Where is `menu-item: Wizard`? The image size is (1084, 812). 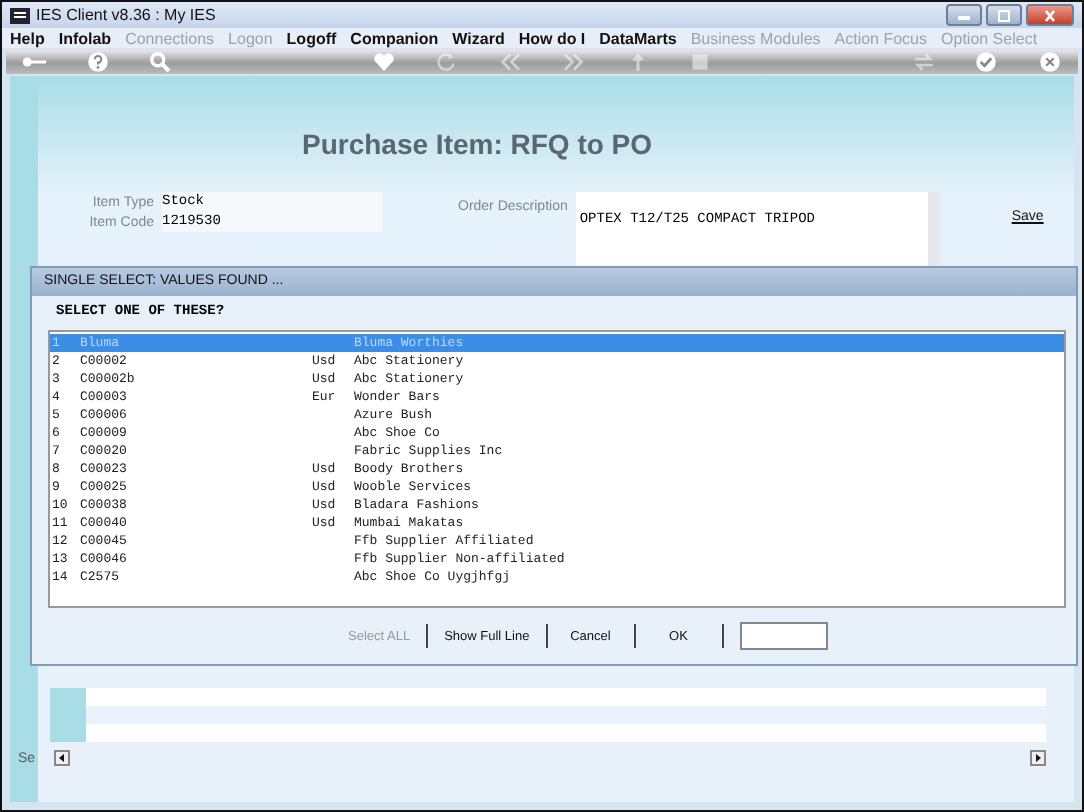
menu-item: Wizard is located at coordinates (478, 38).